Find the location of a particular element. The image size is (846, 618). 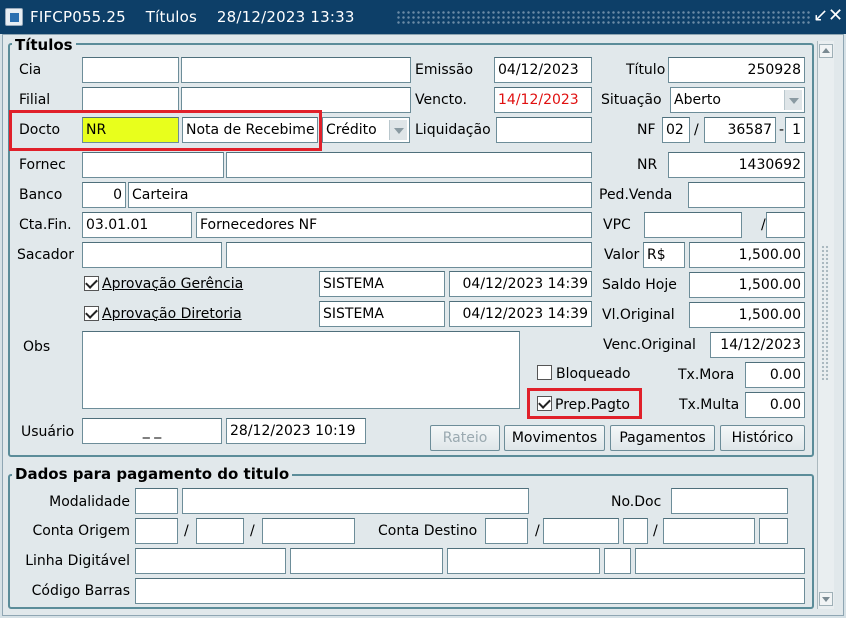

movimentos-button: Movimentos is located at coordinates (554, 438).